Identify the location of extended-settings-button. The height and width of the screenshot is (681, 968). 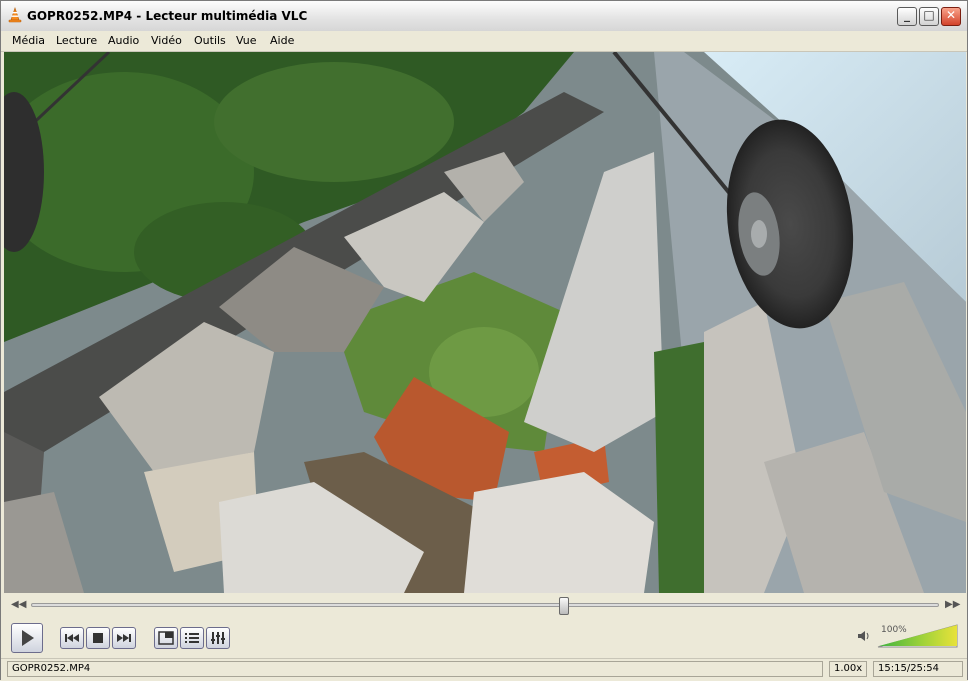
(218, 638).